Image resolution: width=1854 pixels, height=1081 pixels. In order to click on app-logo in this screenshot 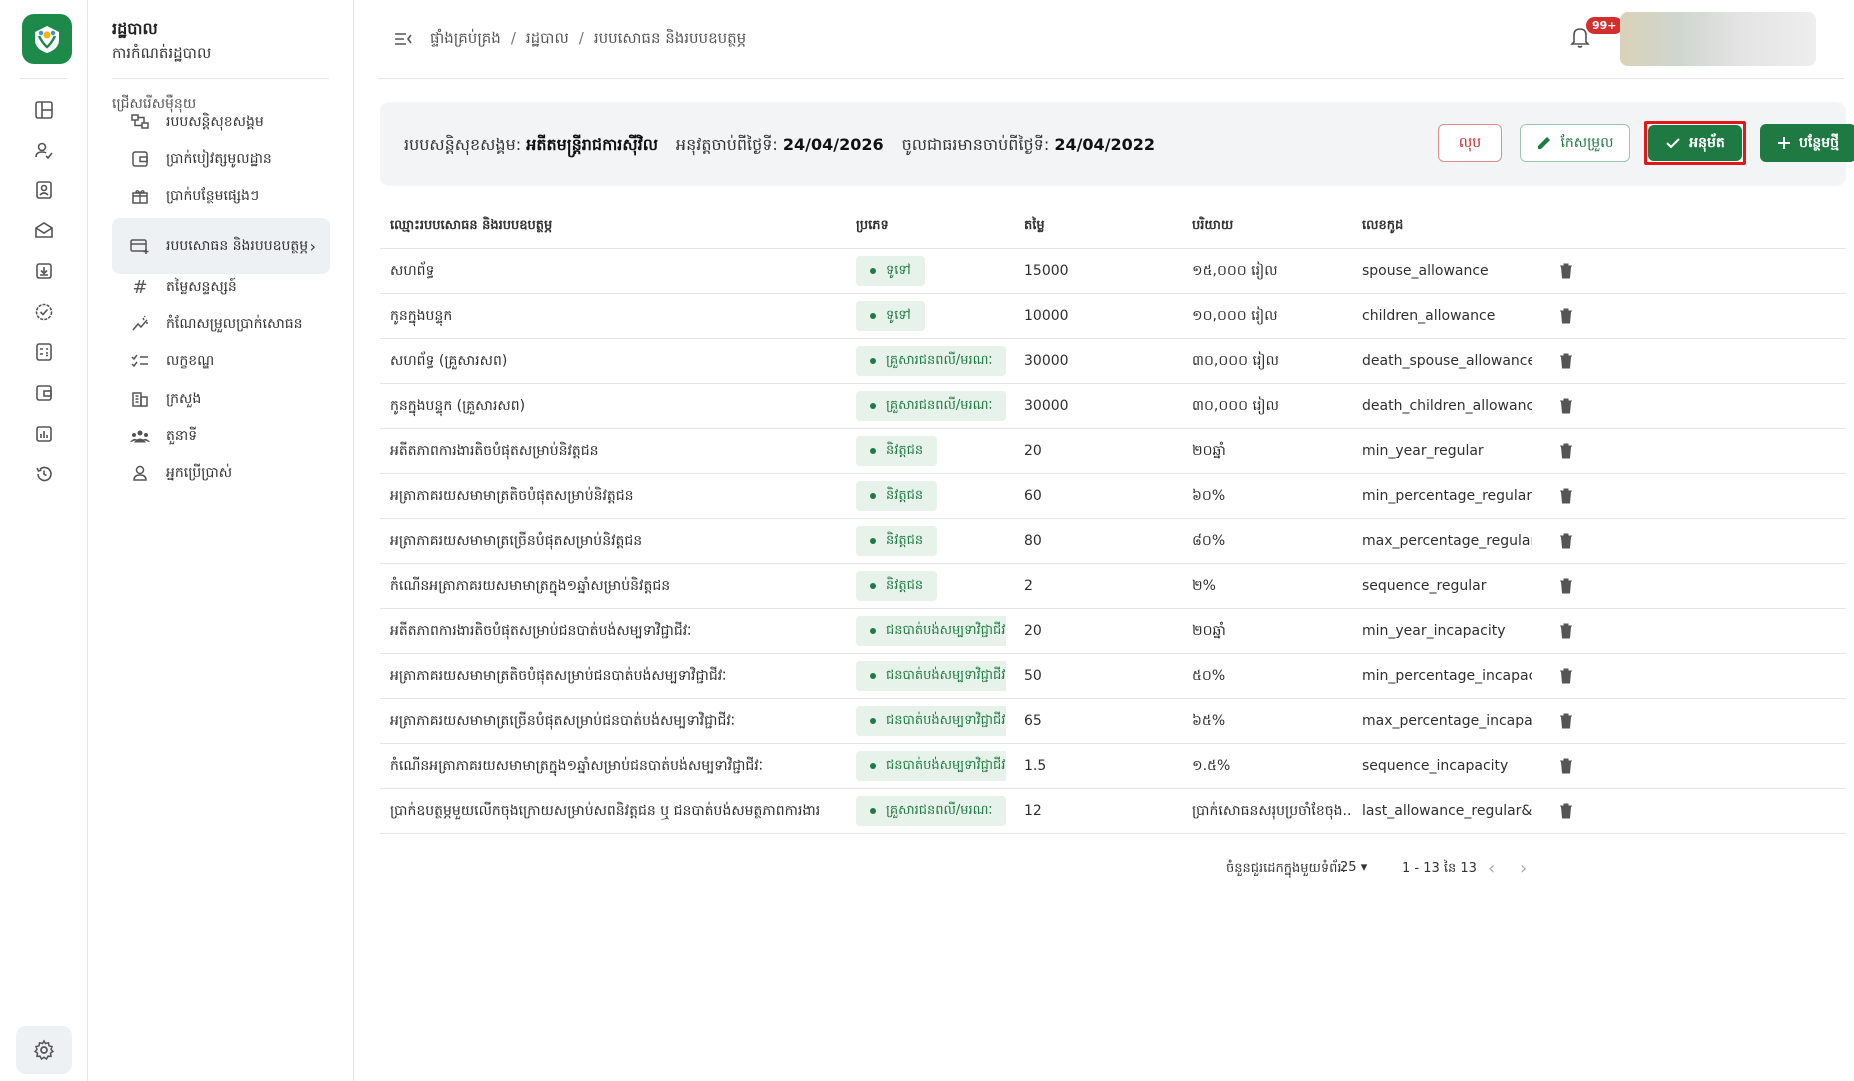, I will do `click(47, 39)`.